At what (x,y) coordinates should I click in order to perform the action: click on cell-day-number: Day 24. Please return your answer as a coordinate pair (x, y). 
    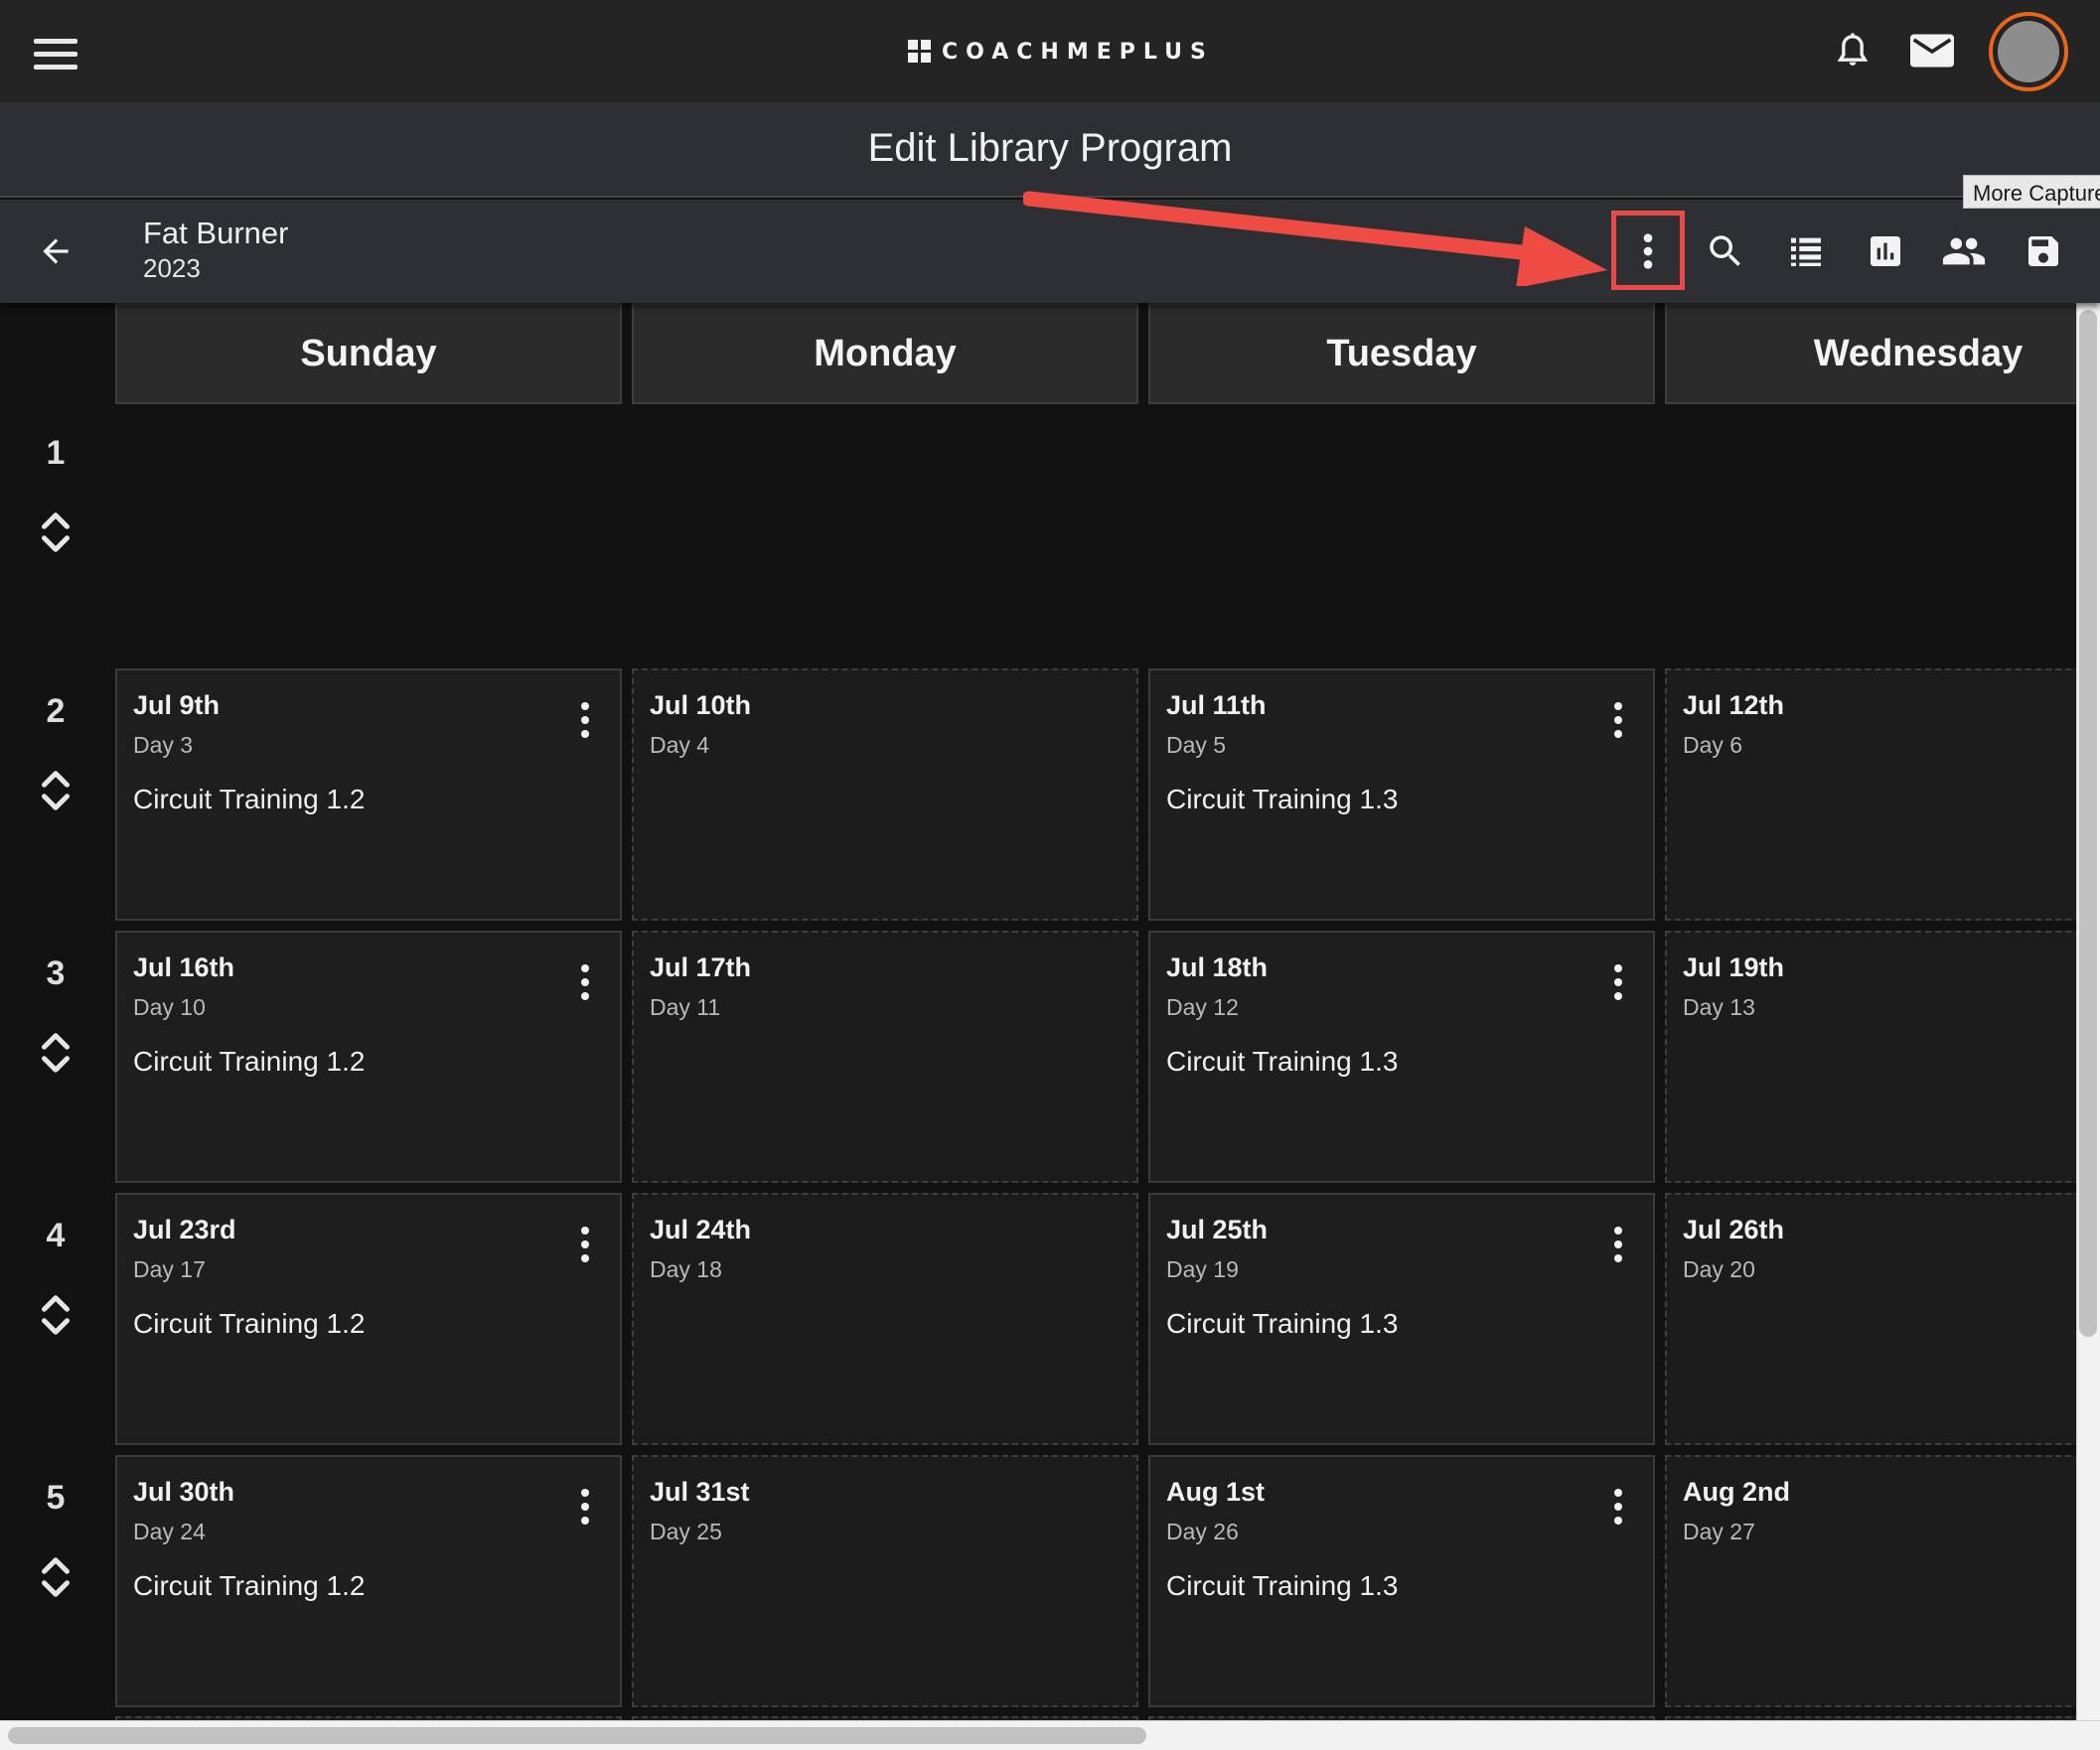
    Looking at the image, I should click on (169, 1531).